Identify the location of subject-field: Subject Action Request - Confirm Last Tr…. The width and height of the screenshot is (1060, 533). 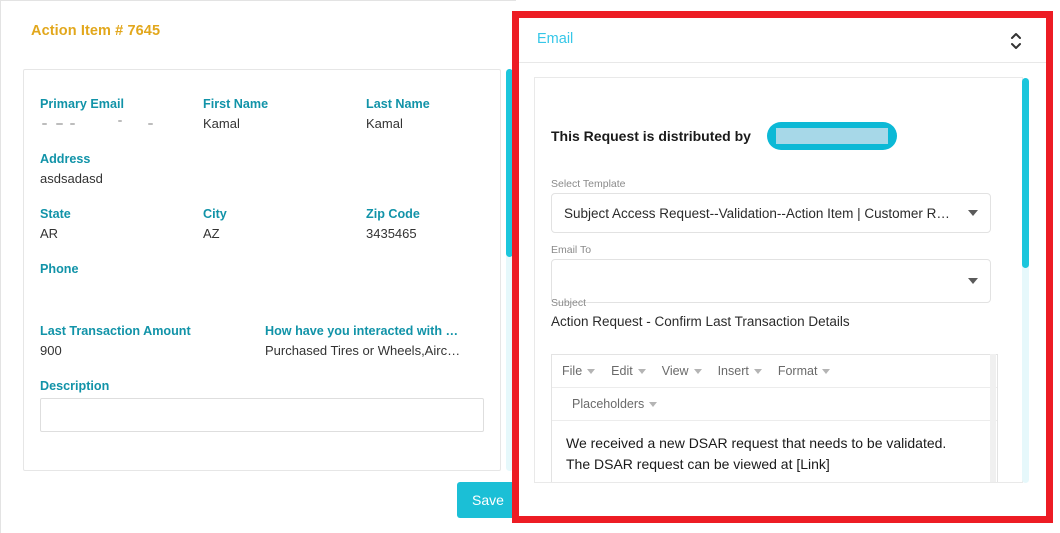
(771, 313).